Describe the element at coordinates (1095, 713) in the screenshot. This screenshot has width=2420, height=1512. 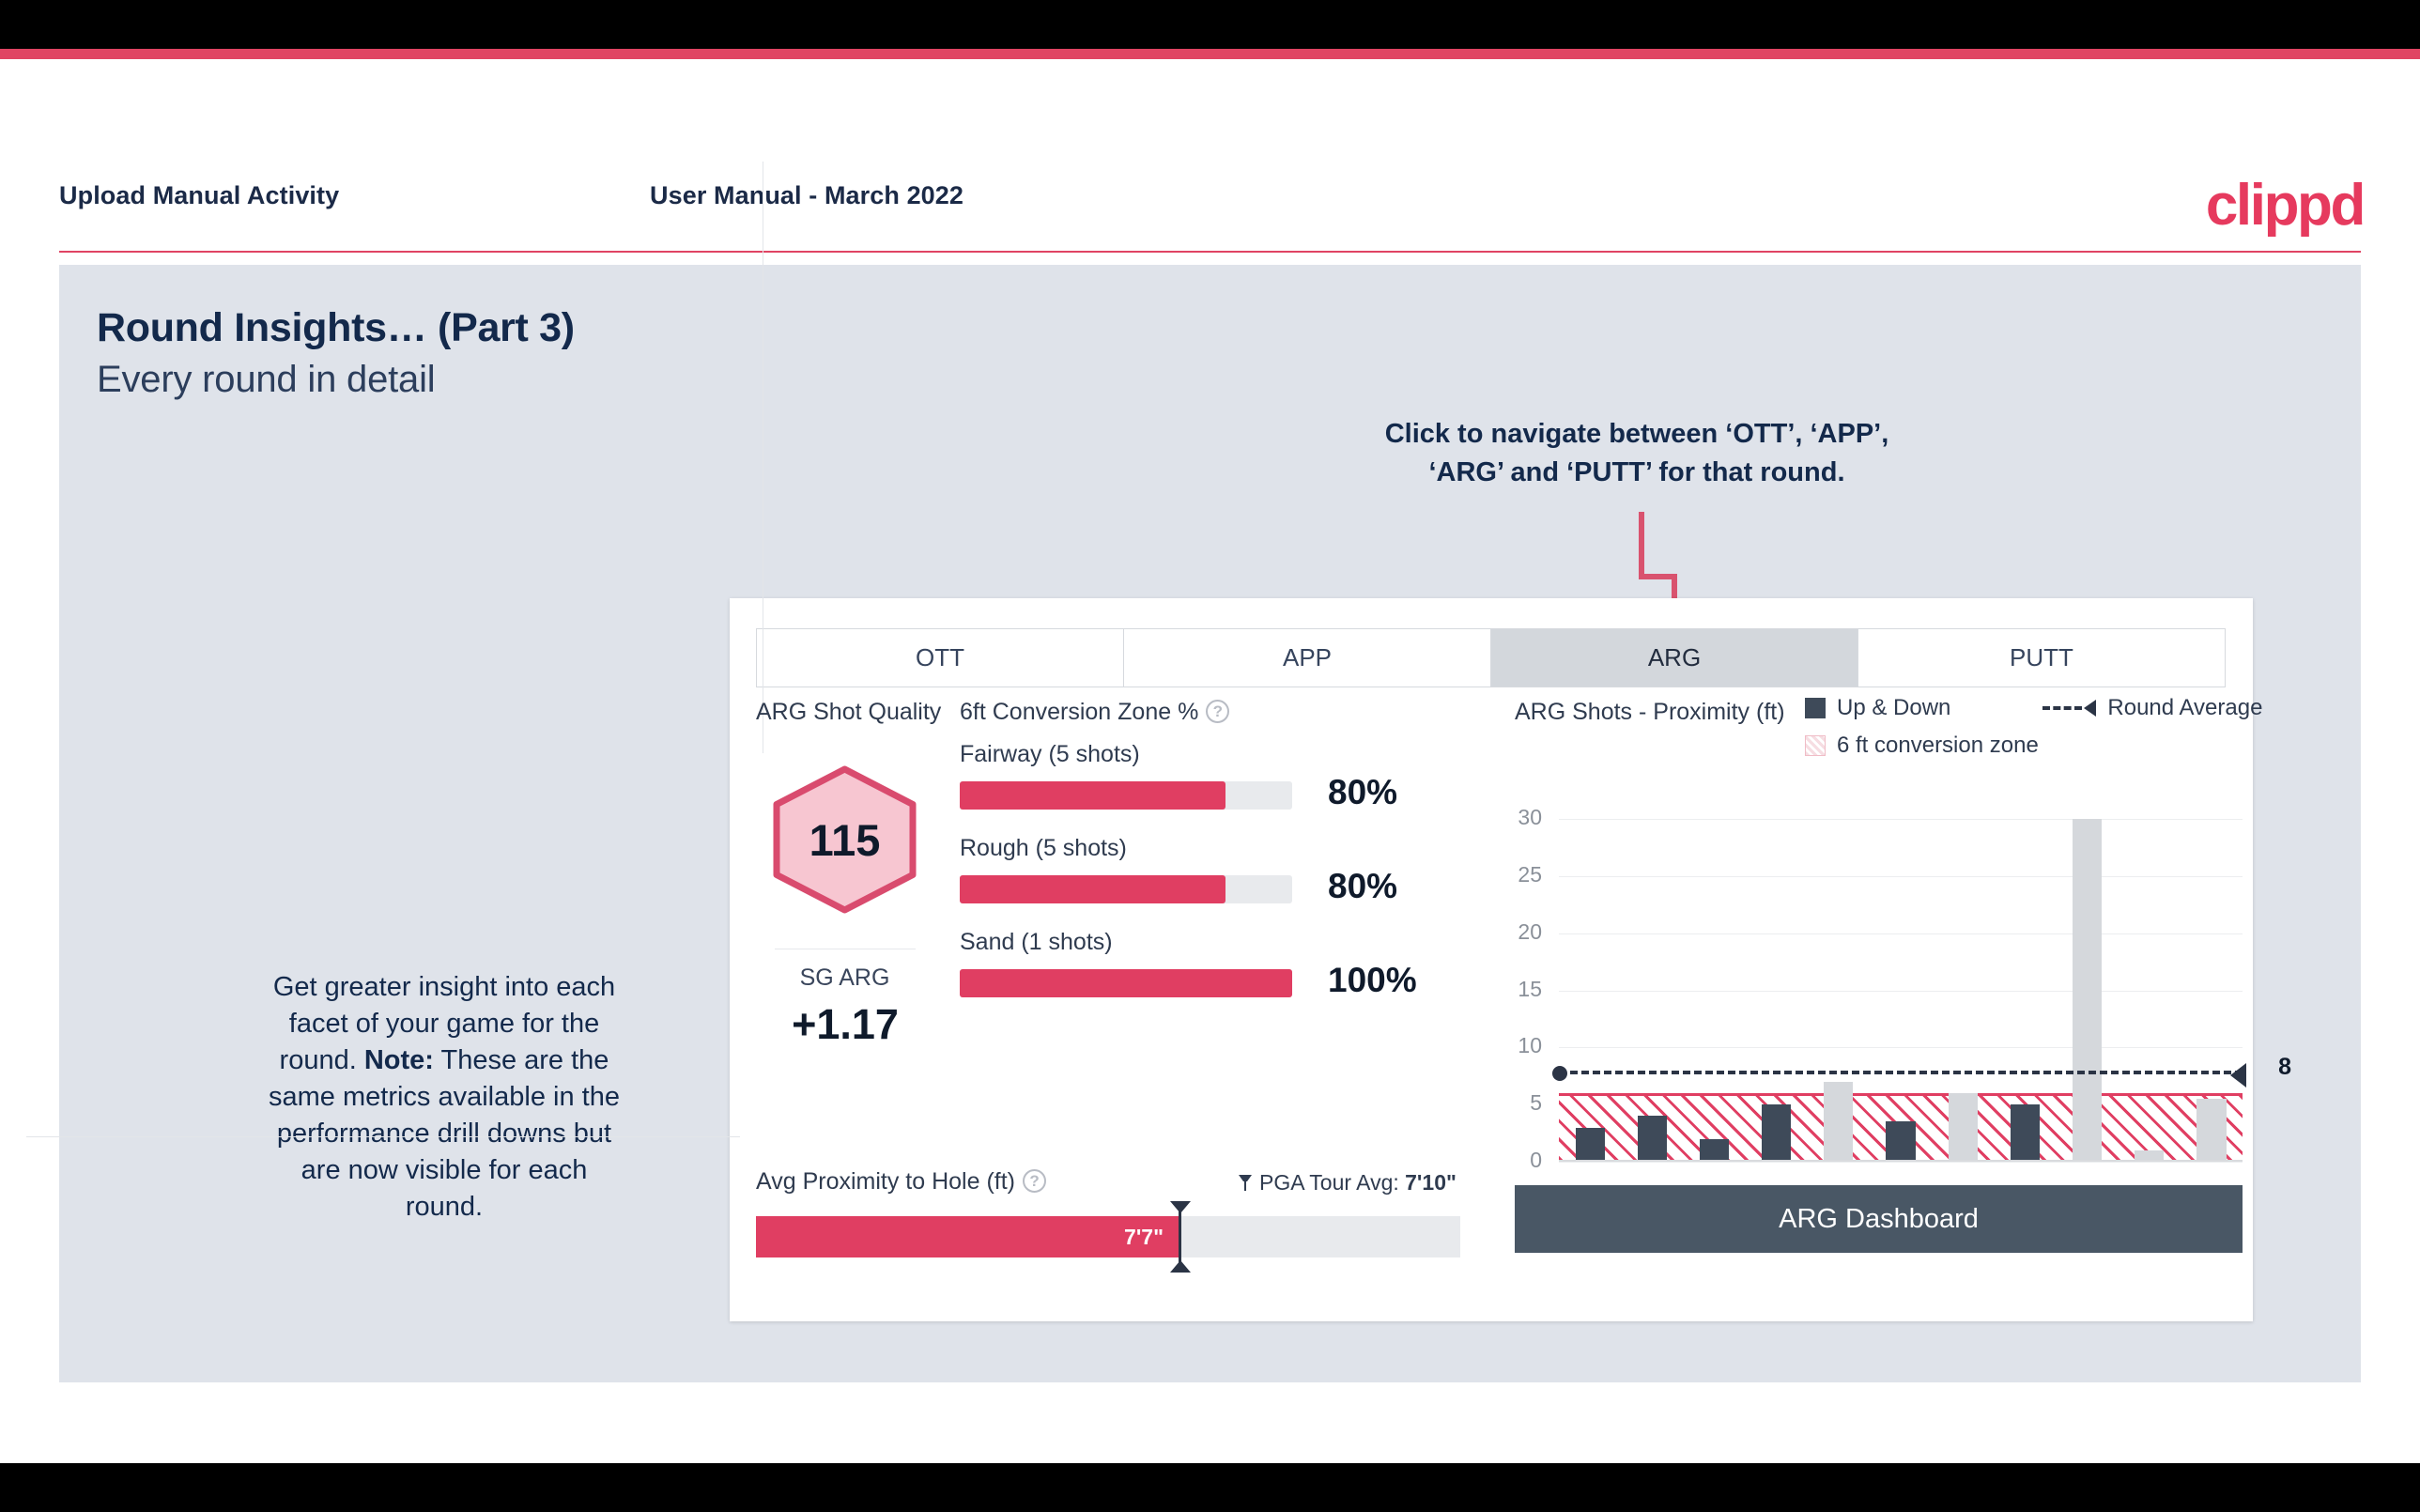
I see `conversion-zone-label: 6ft Conversion Zone %?` at that location.